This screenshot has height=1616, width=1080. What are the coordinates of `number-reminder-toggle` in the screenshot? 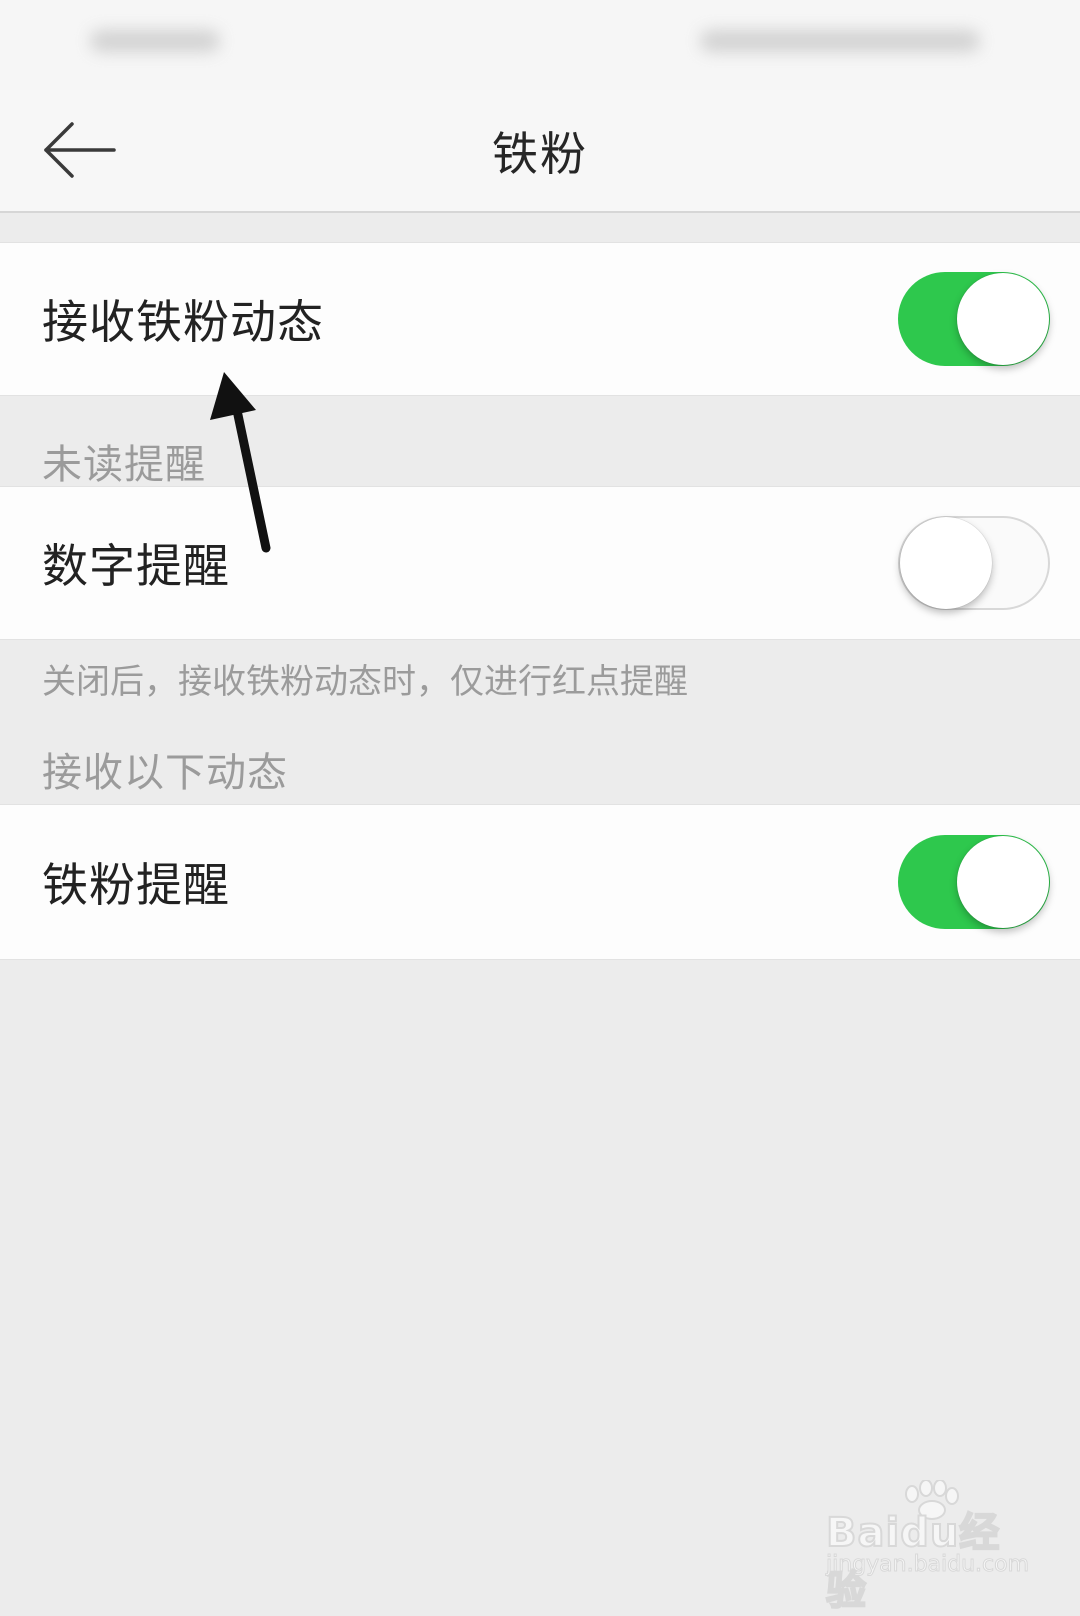 It's located at (974, 563).